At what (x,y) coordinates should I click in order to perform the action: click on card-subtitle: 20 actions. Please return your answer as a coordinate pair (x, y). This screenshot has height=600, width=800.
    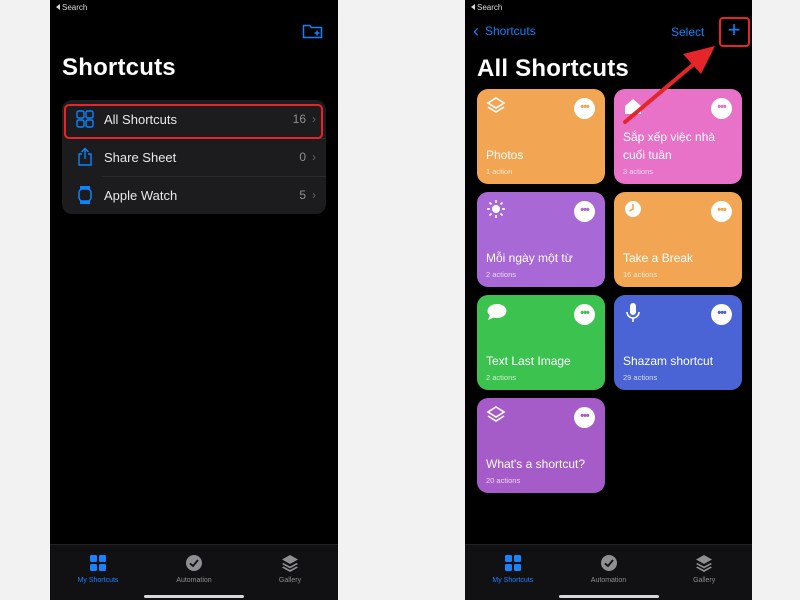
    Looking at the image, I should click on (503, 480).